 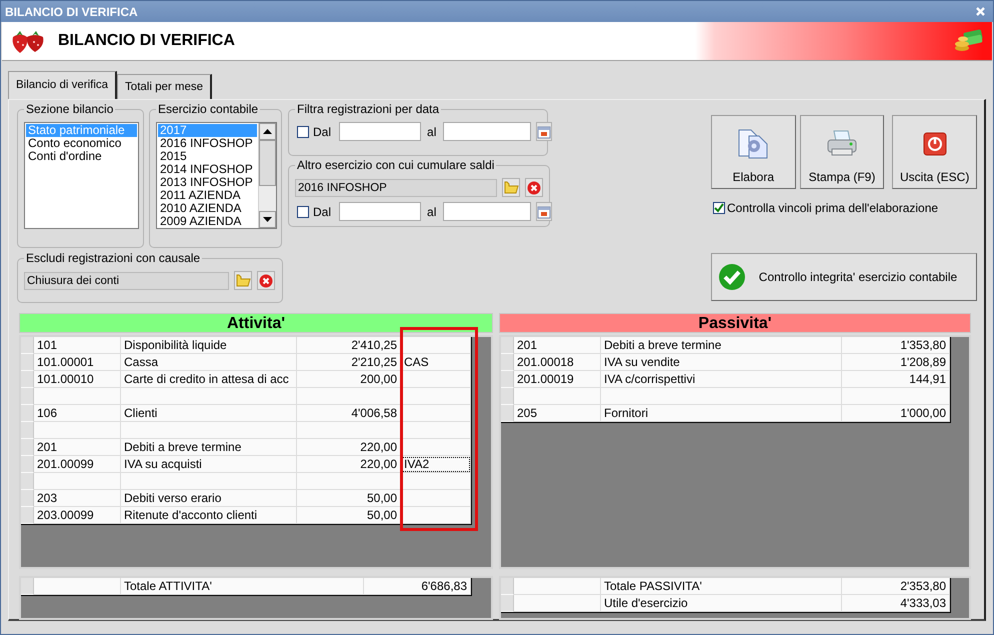 I want to click on amount: 4'006,58, so click(x=349, y=413).